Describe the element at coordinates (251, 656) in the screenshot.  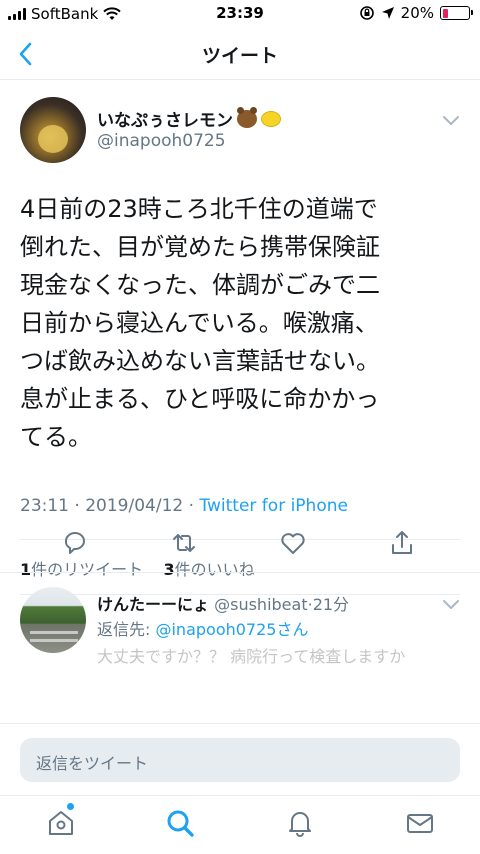
I see `reply-text-preview: 大丈夫ですか？？ 病院行って検査しますか` at that location.